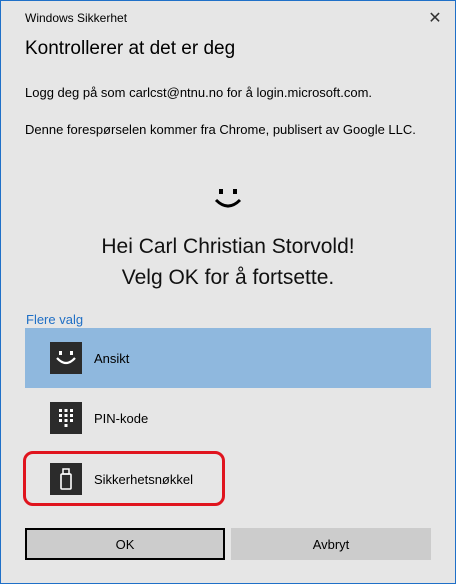  What do you see at coordinates (228, 199) in the screenshot?
I see `windows-hello-face-icon` at bounding box center [228, 199].